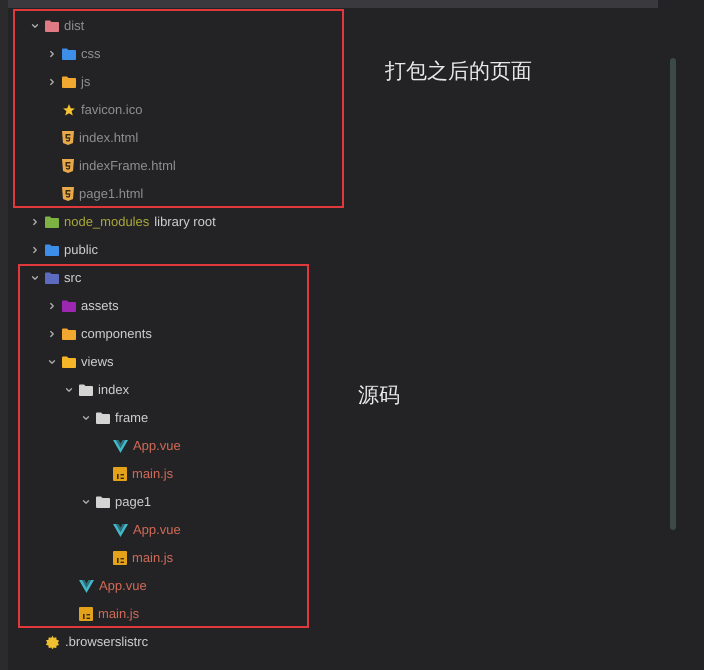 The width and height of the screenshot is (704, 670). What do you see at coordinates (97, 362) in the screenshot?
I see `tree-item-label: views` at bounding box center [97, 362].